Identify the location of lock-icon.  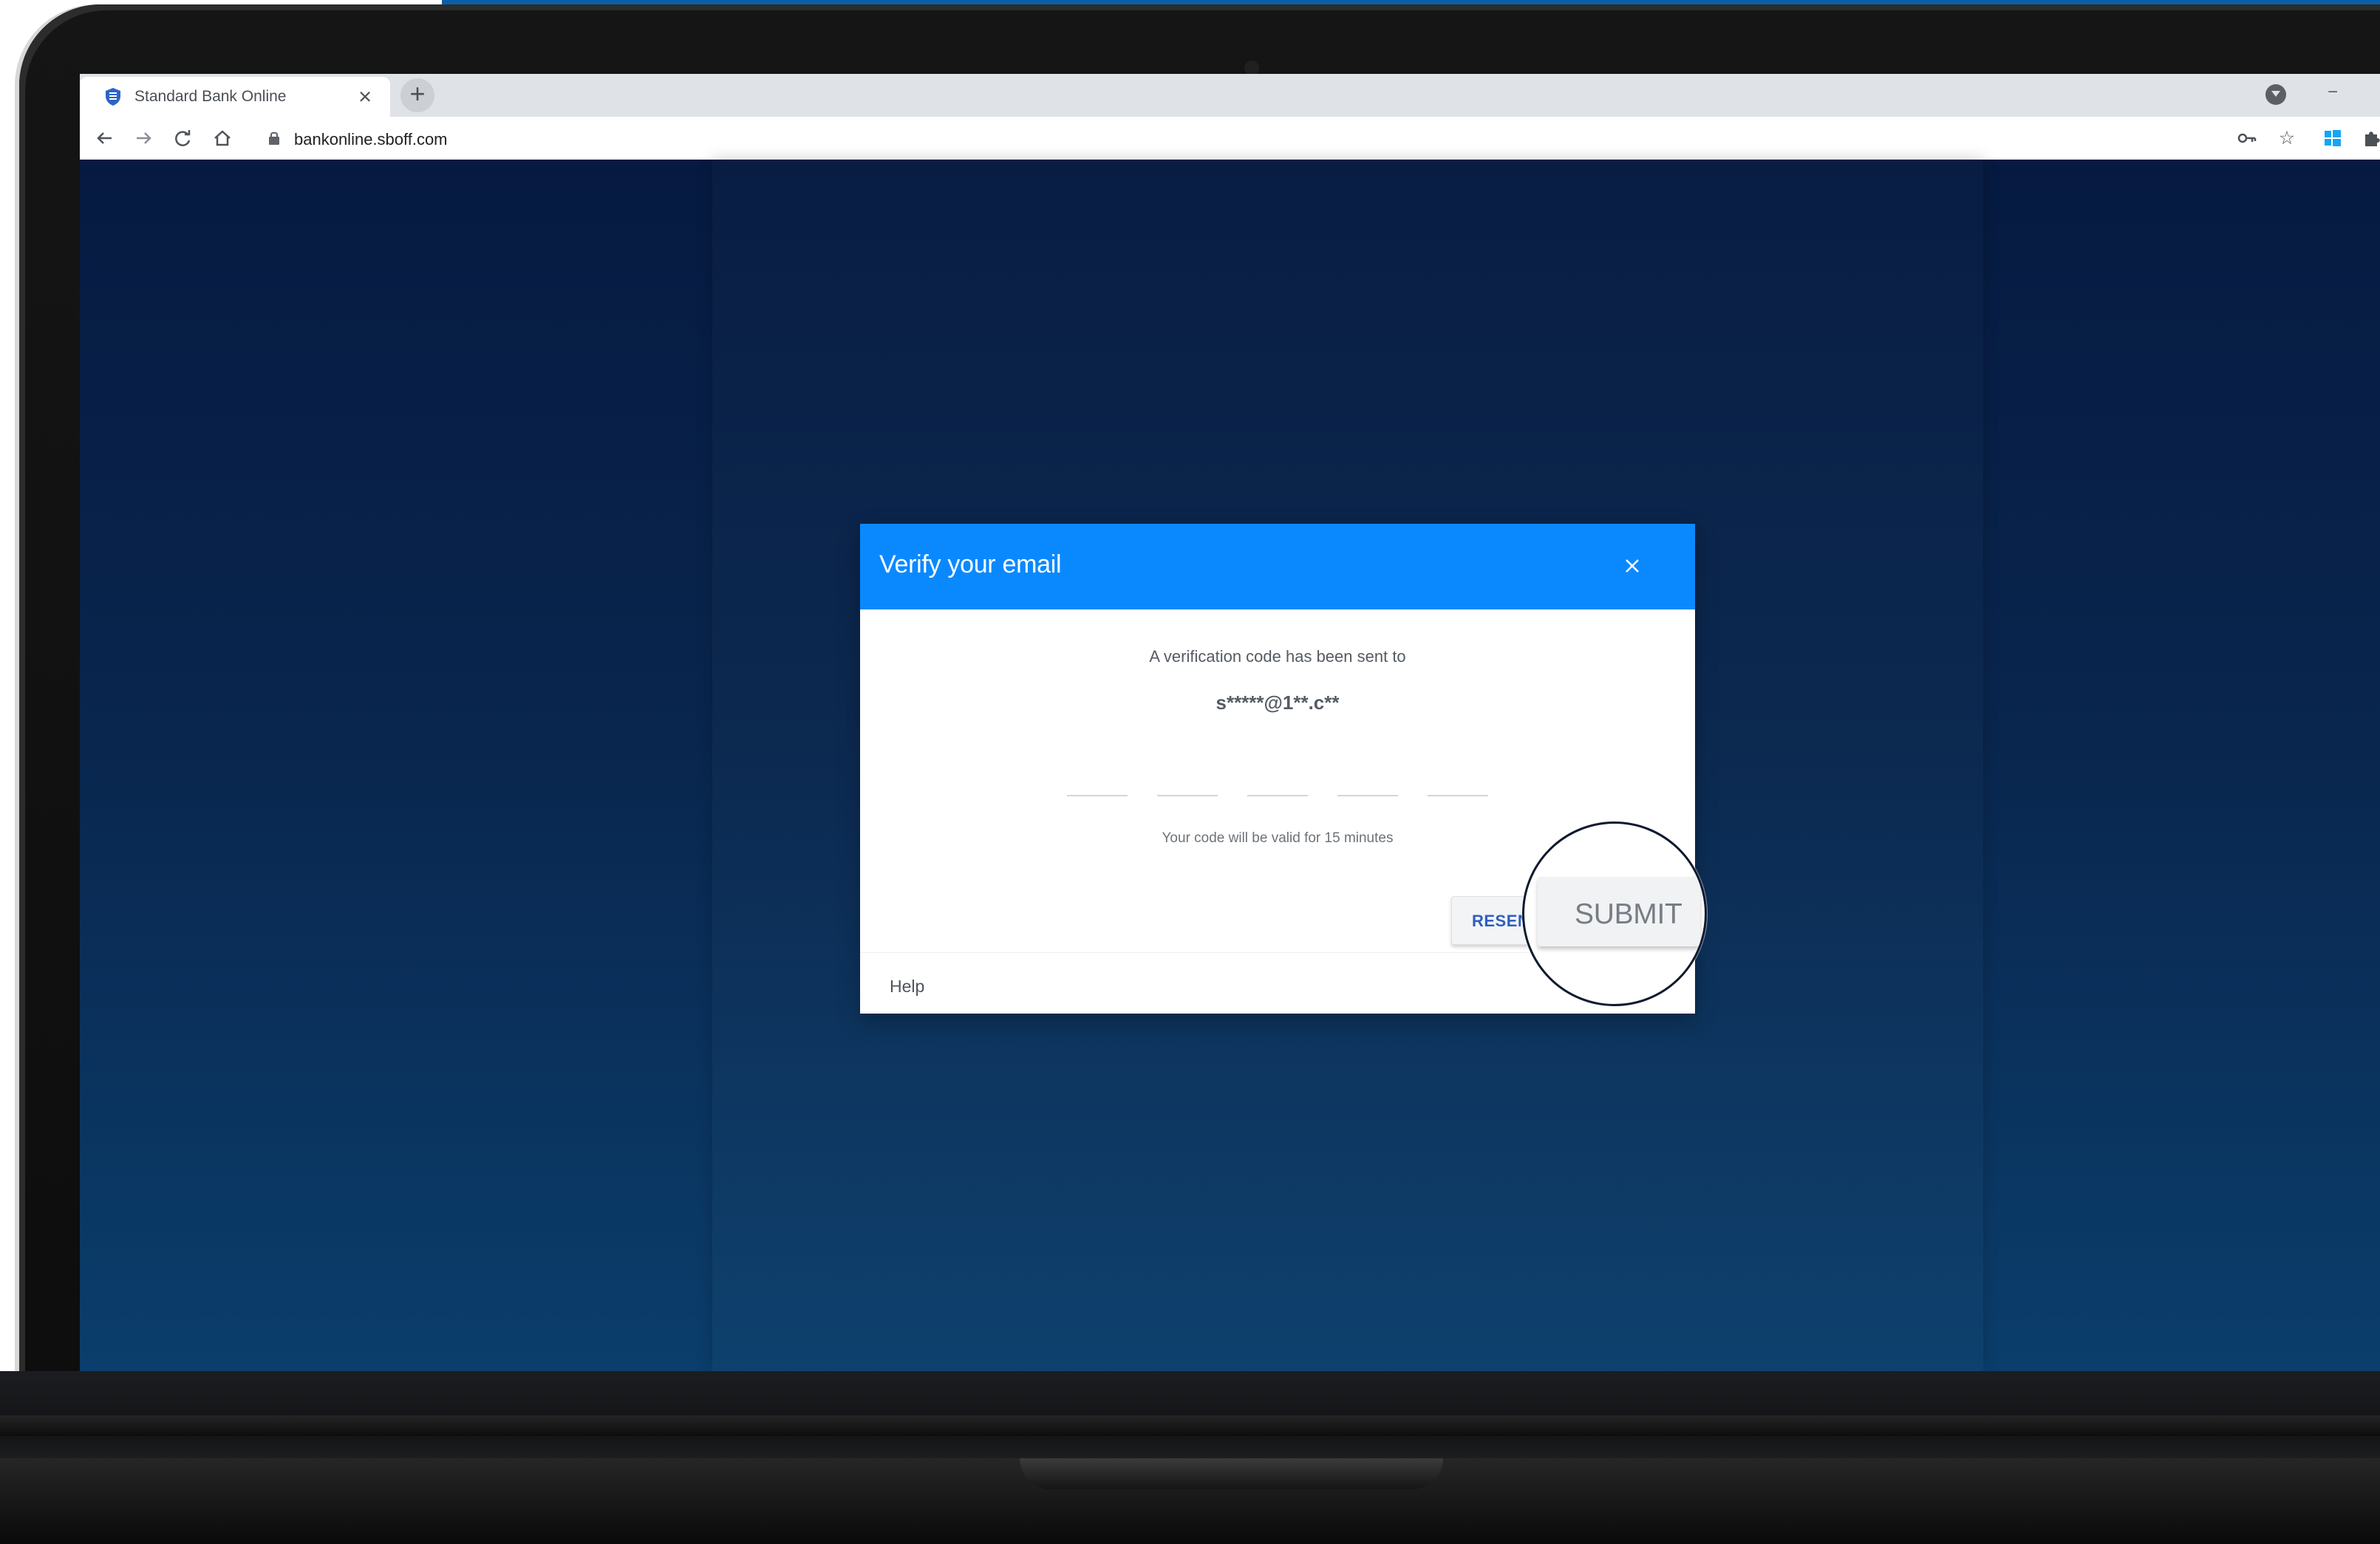
(274, 138).